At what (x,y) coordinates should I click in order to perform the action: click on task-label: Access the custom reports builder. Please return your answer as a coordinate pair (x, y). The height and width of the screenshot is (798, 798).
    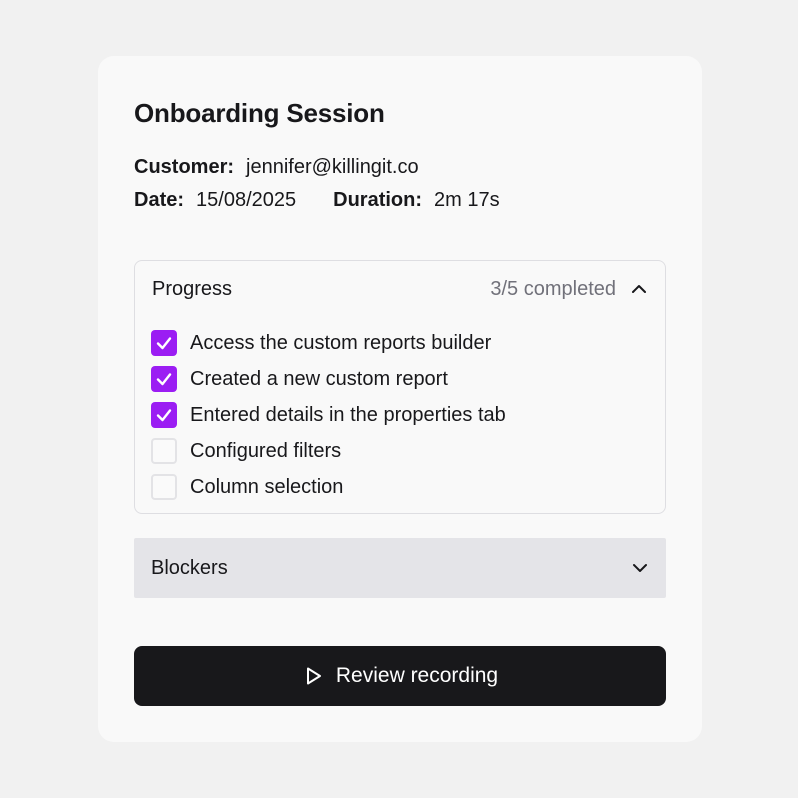
    Looking at the image, I should click on (341, 342).